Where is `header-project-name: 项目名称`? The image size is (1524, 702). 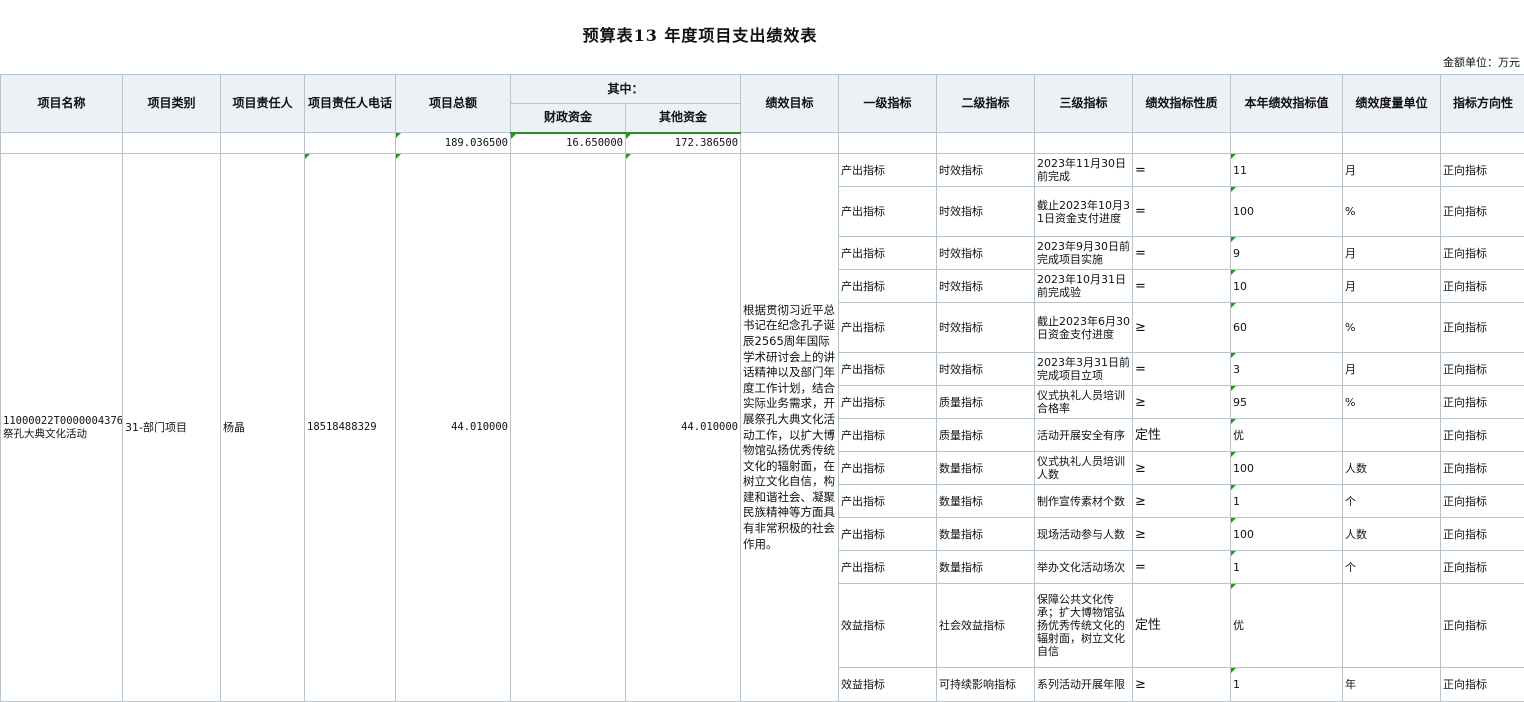
header-project-name: 项目名称 is located at coordinates (61, 103).